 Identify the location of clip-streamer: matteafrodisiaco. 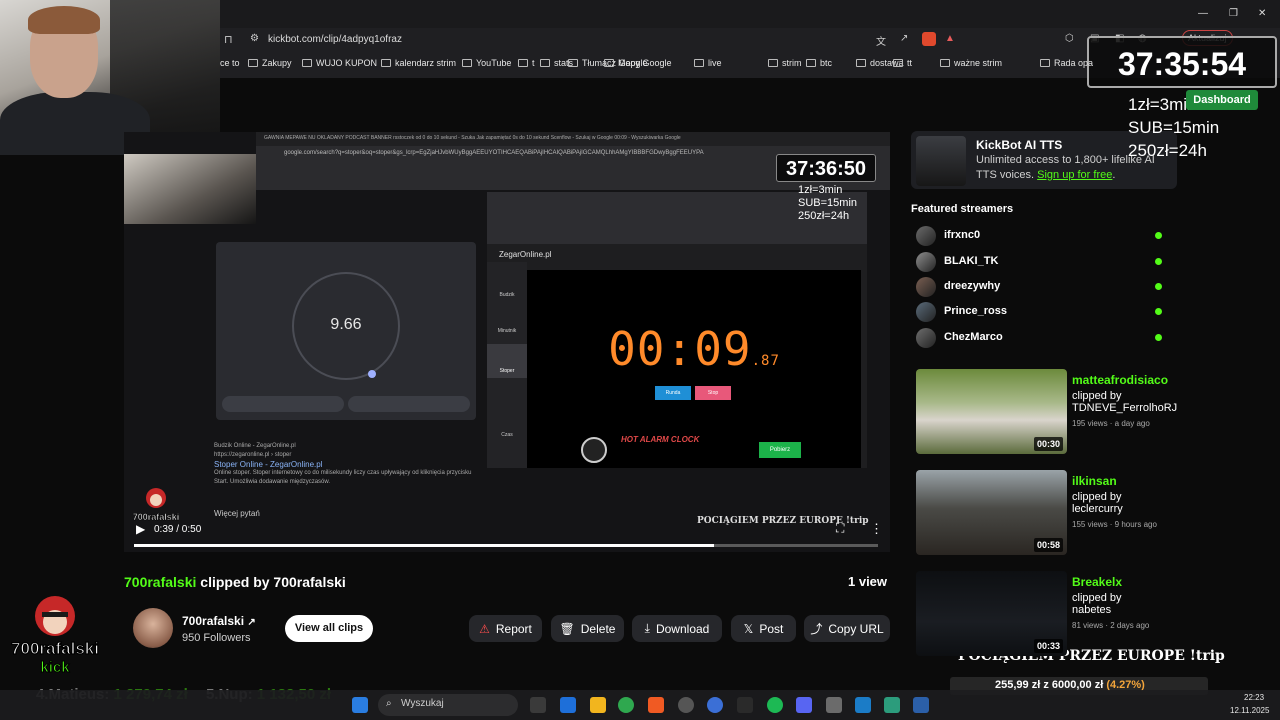
(1120, 380).